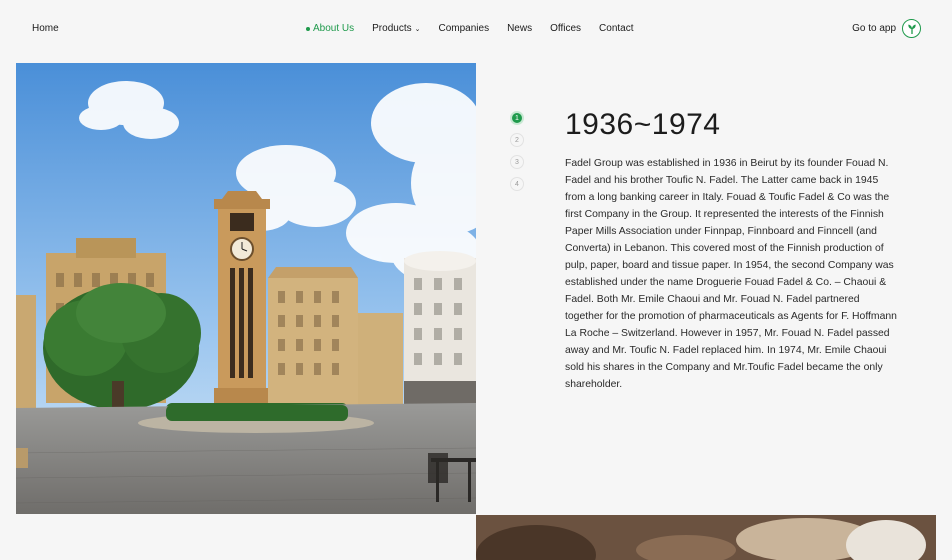 This screenshot has width=952, height=560. I want to click on nav-contact-link: Contact, so click(616, 28).